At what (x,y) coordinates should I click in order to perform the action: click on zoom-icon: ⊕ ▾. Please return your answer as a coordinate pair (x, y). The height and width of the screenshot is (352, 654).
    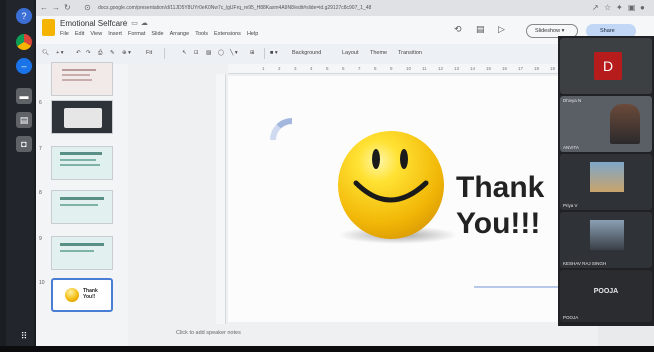
    Looking at the image, I should click on (126, 53).